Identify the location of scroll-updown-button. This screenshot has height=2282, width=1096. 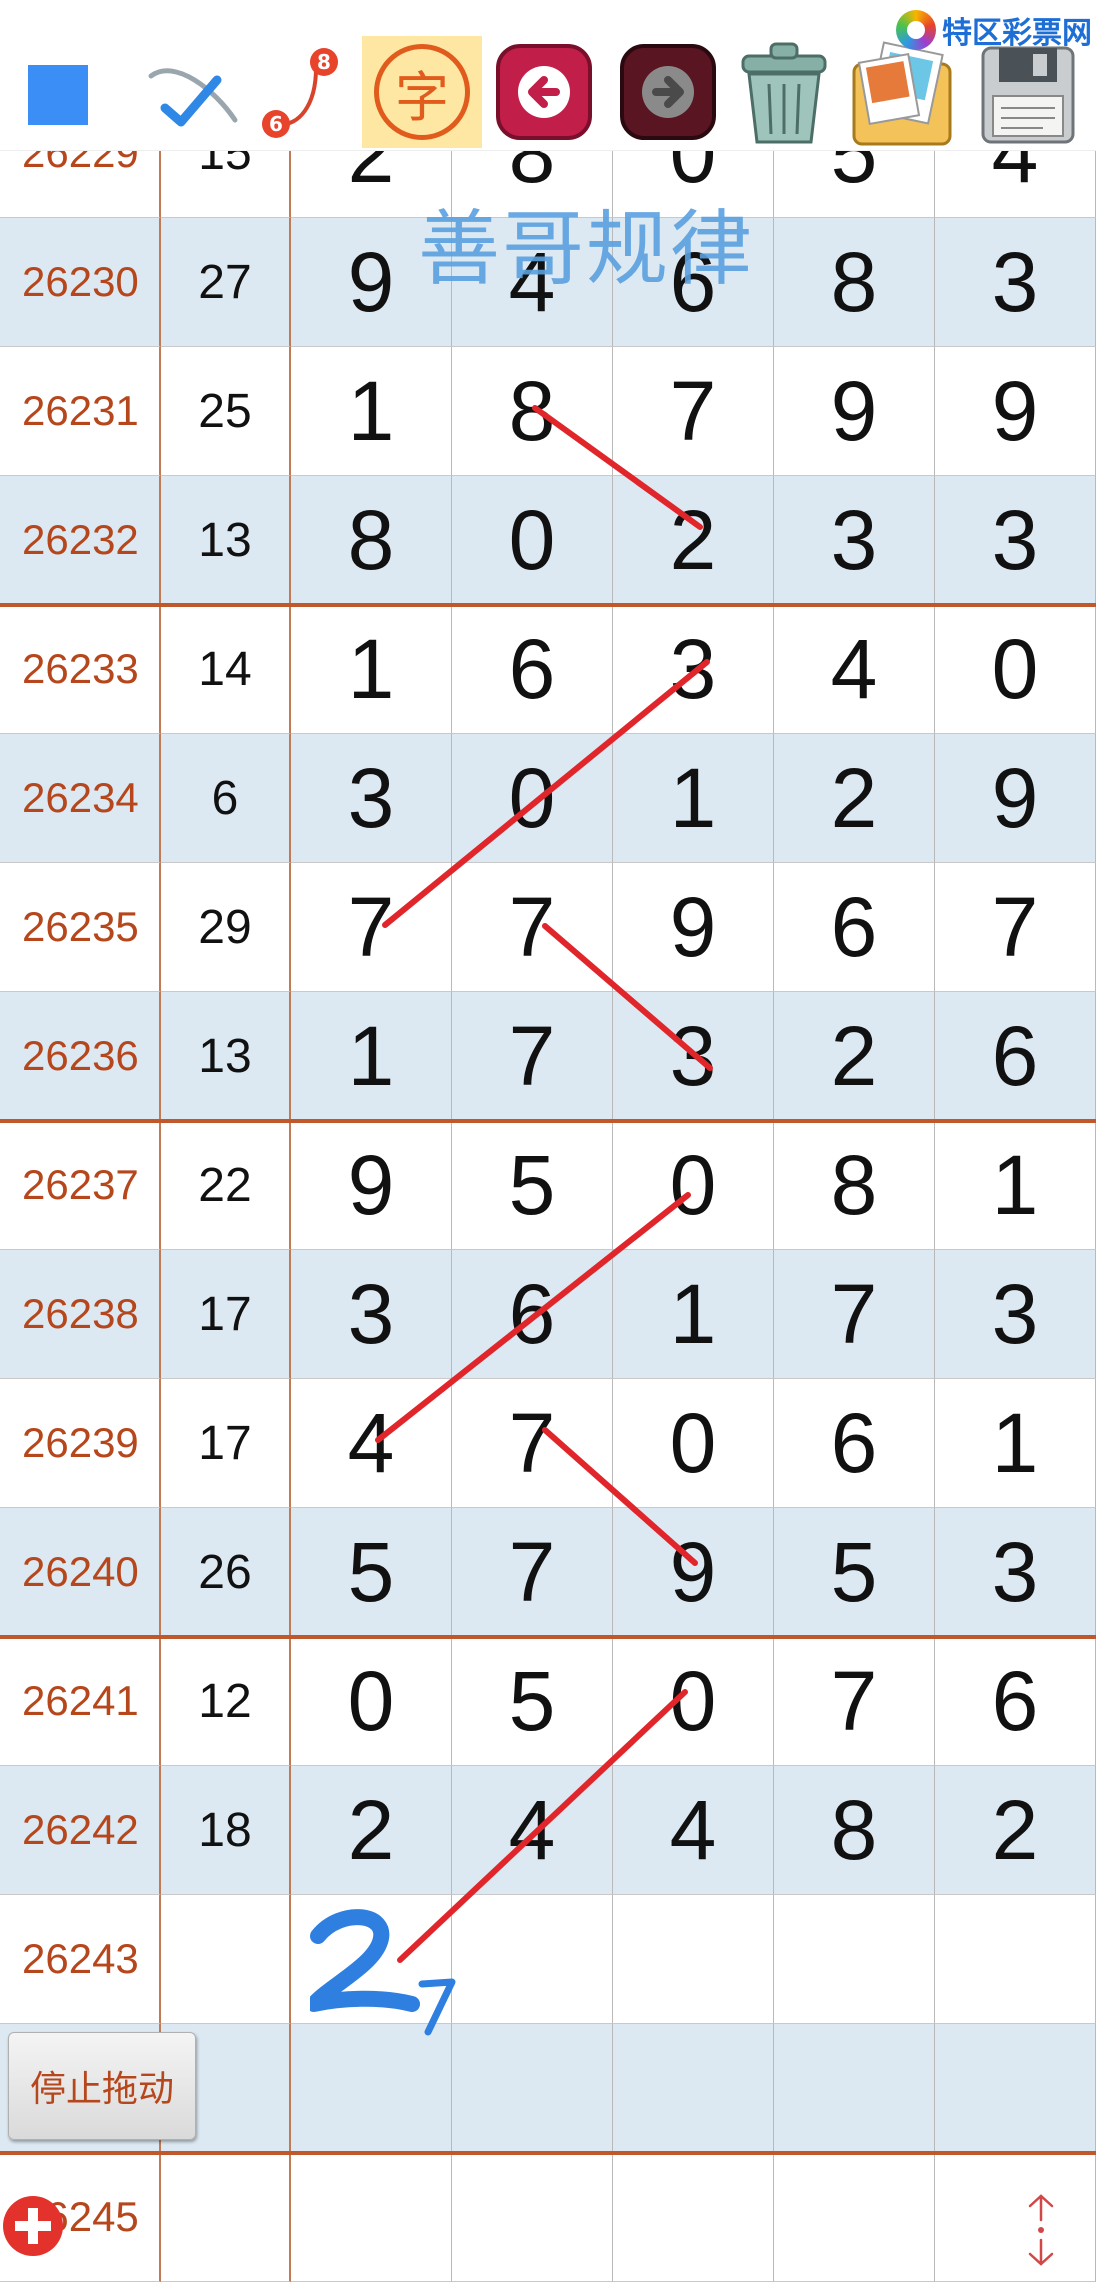
(1041, 2230).